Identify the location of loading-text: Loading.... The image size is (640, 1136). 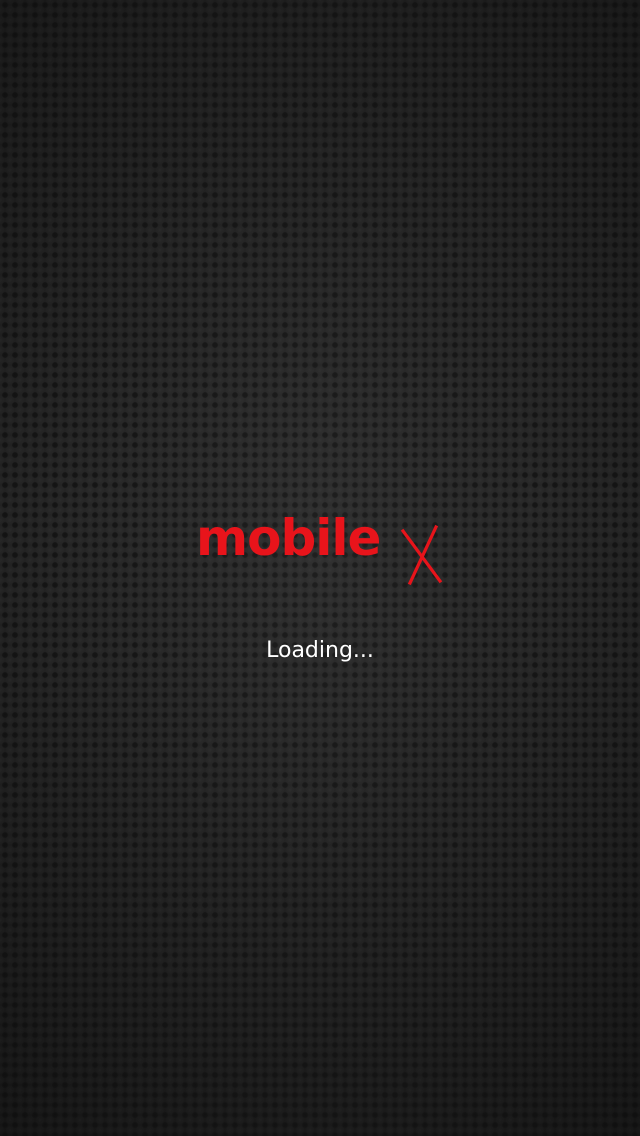
(320, 650).